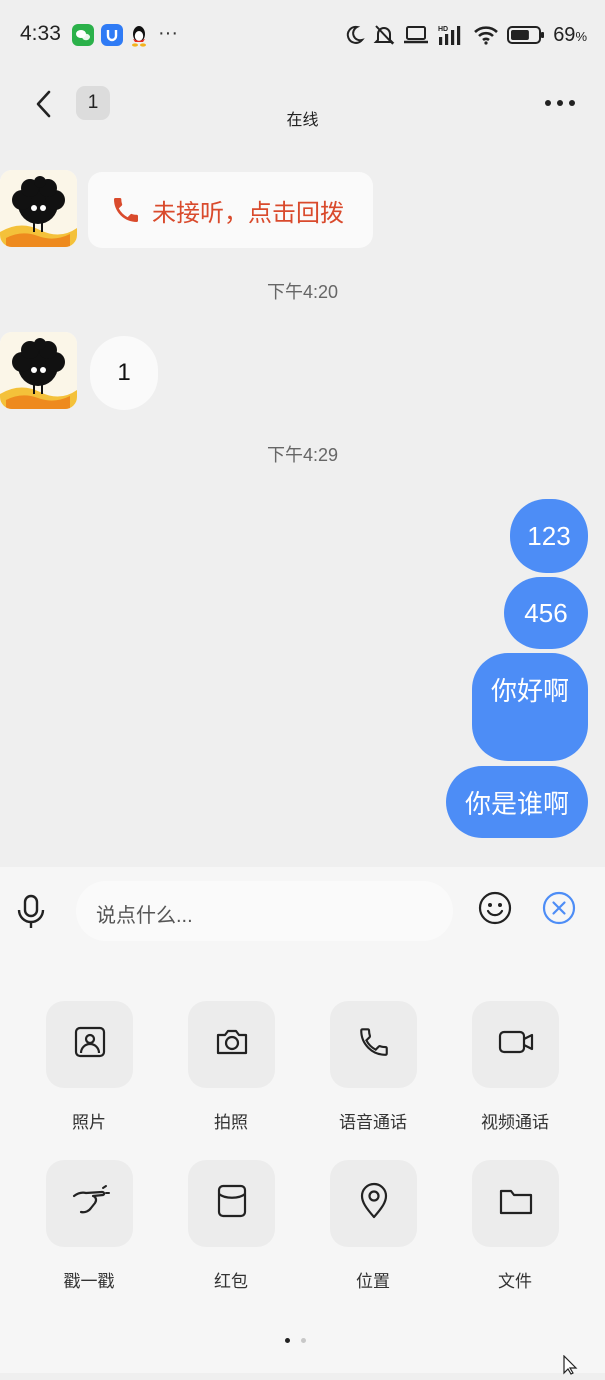 This screenshot has width=605, height=1380. What do you see at coordinates (302, 35) in the screenshot?
I see `status-bar: 4:33 ··· HD 69%` at bounding box center [302, 35].